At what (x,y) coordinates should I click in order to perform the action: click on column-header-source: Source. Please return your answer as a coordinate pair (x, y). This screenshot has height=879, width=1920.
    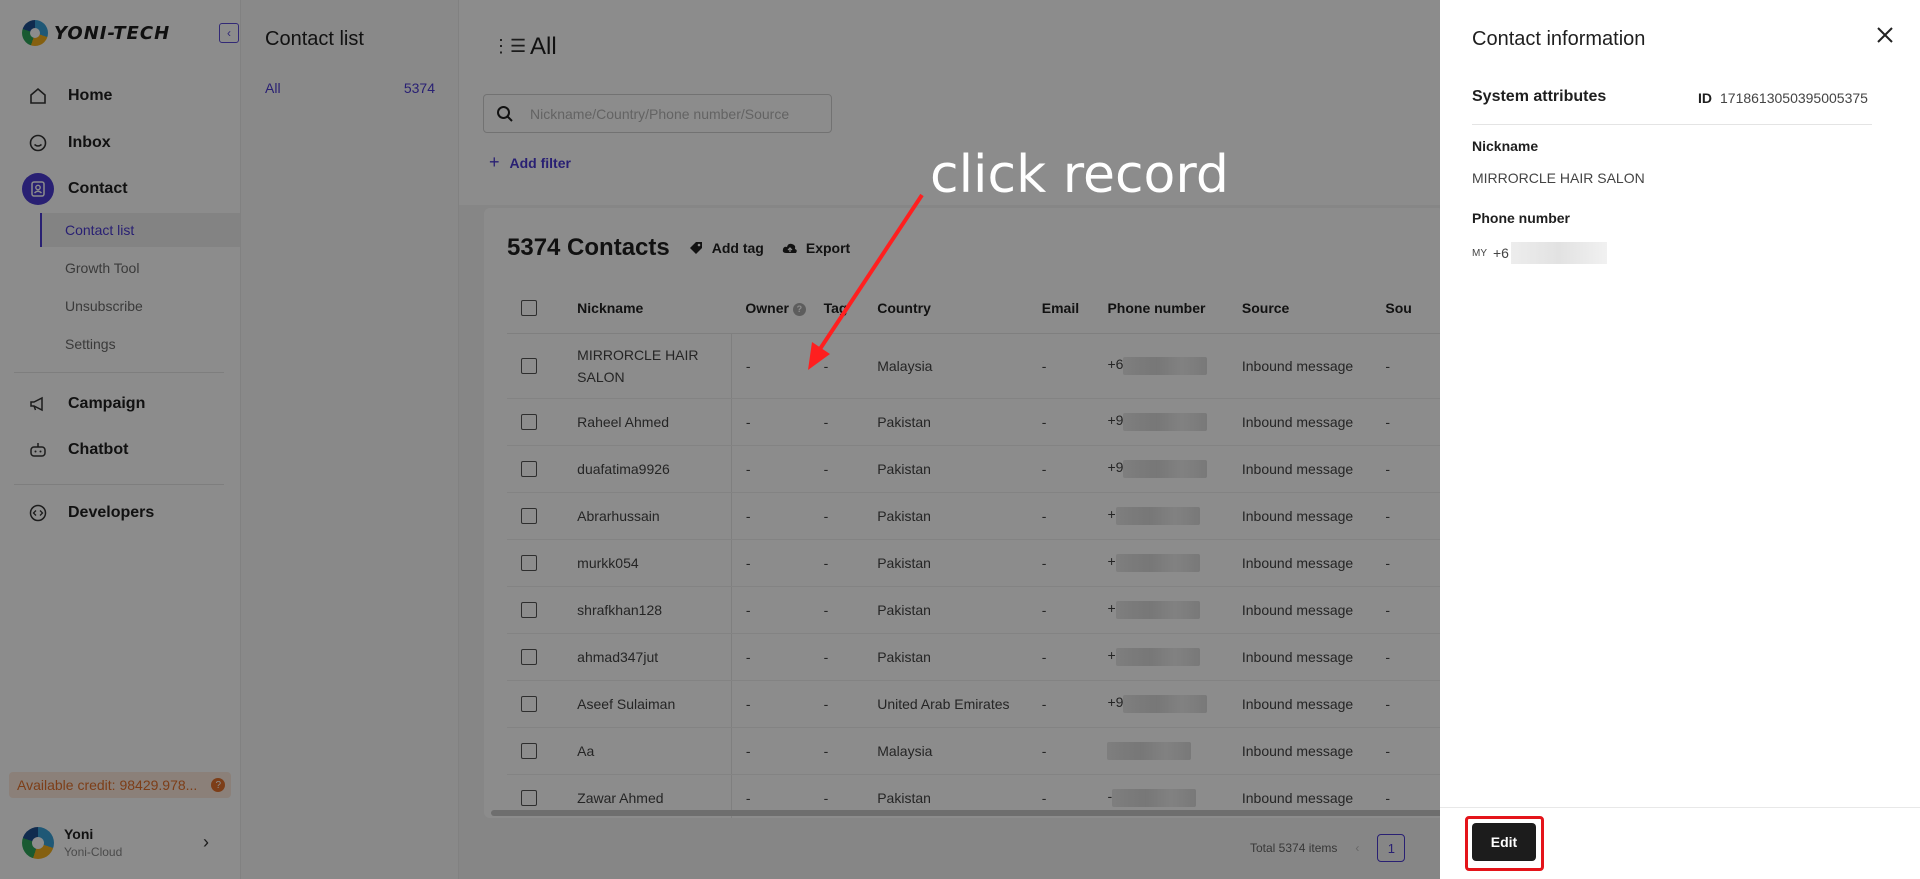
    Looking at the image, I should click on (1313, 308).